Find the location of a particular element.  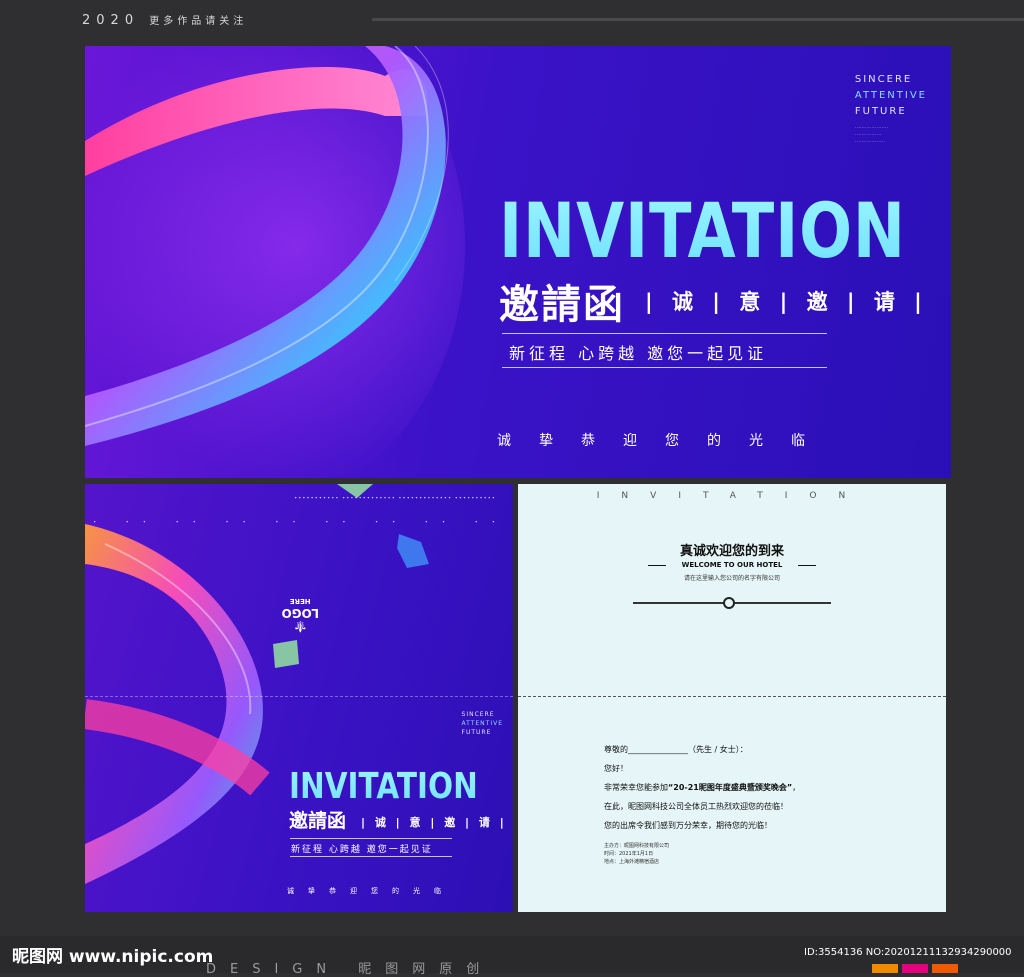

title-invitation: INVITATION is located at coordinates (702, 230).